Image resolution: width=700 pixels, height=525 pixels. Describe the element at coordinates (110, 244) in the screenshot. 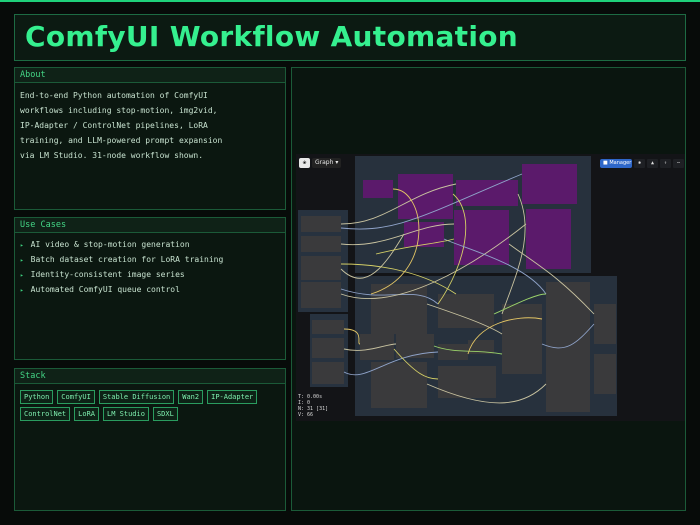

I see `use-case-label: AI video & stop-motion generation` at that location.